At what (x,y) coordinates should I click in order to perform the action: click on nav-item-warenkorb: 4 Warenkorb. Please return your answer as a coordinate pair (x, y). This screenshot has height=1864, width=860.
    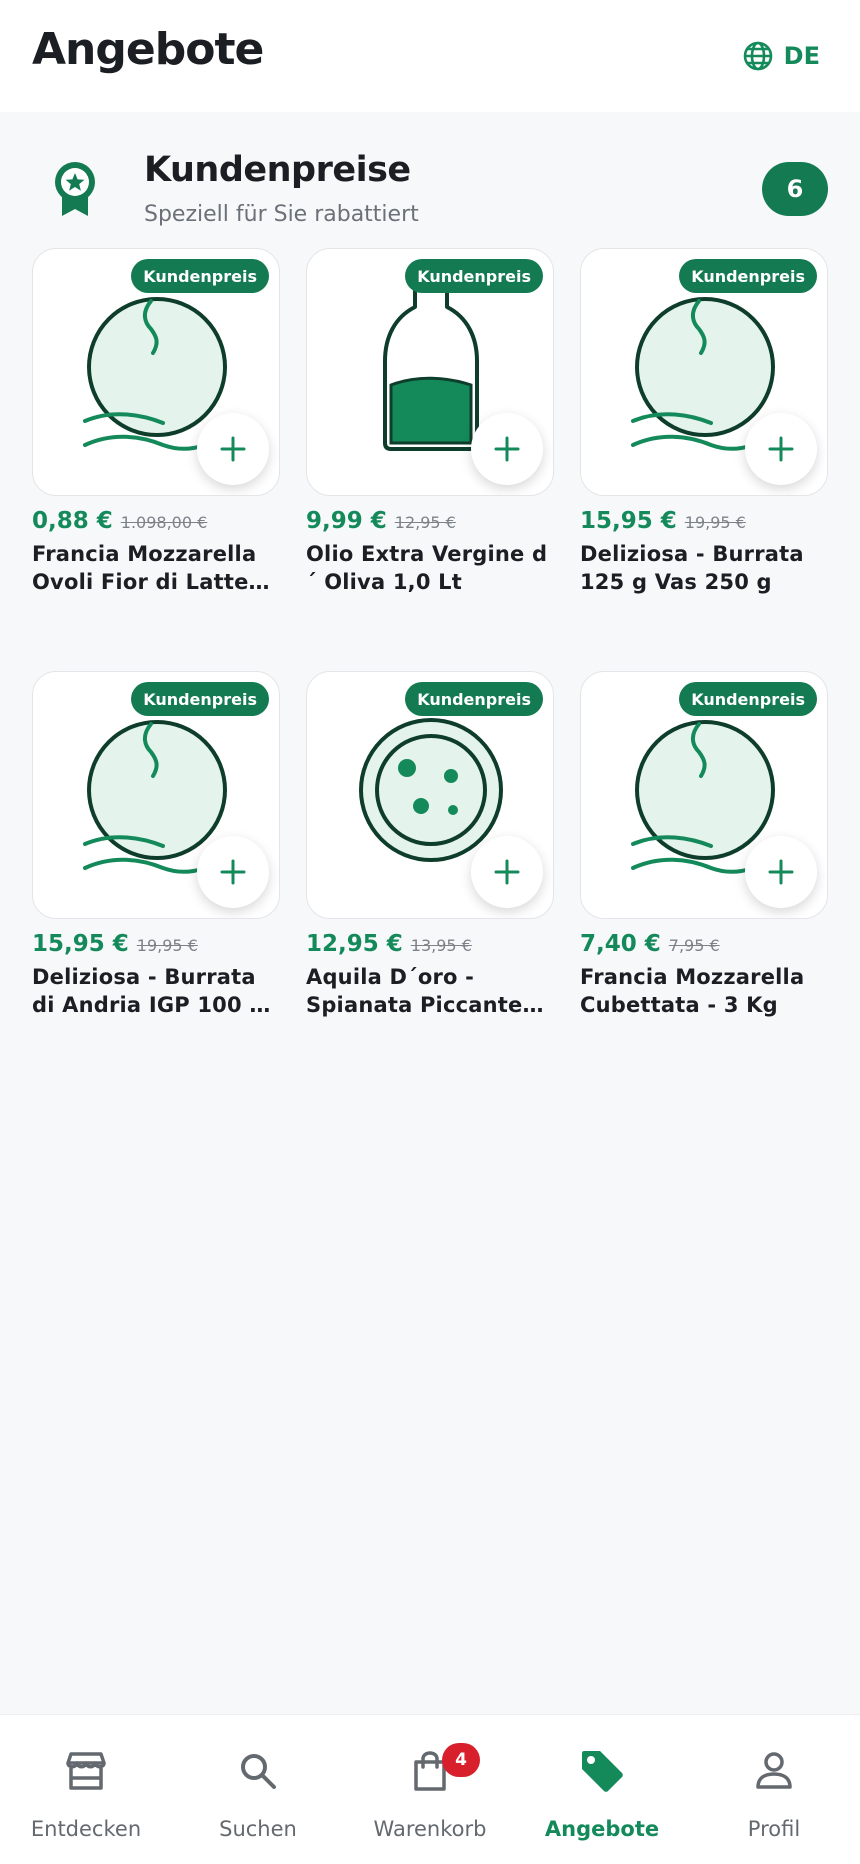
    Looking at the image, I should click on (430, 1789).